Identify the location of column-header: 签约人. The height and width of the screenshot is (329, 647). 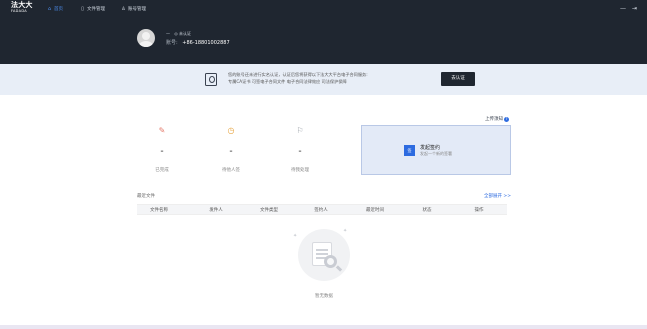
(321, 210).